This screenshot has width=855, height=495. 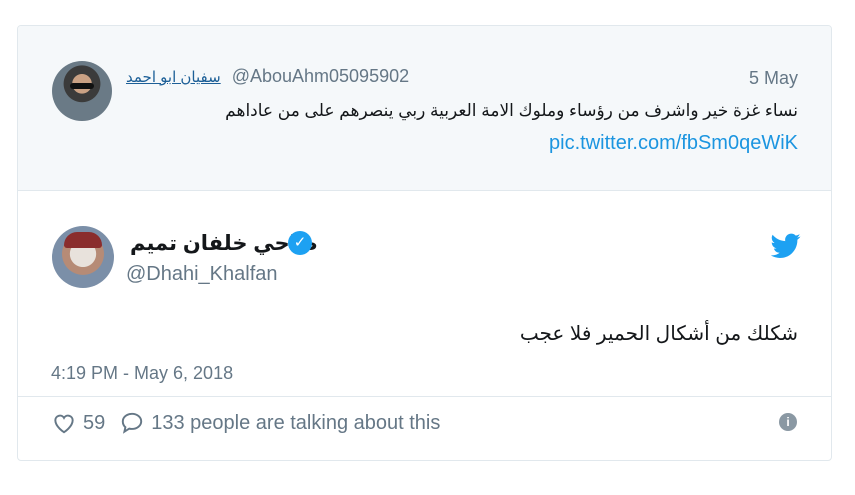 I want to click on speech-bubble-icon, so click(x=132, y=423).